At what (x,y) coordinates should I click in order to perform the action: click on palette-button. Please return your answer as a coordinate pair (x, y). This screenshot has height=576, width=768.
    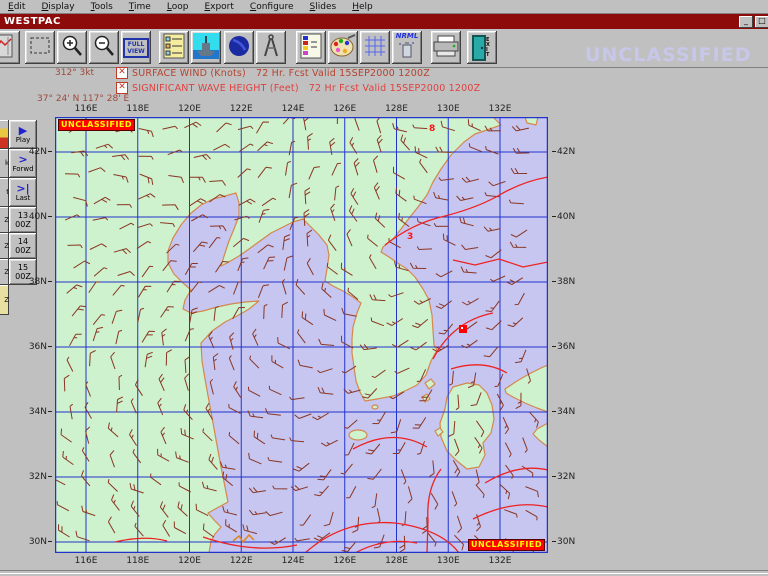
    Looking at the image, I should click on (343, 47).